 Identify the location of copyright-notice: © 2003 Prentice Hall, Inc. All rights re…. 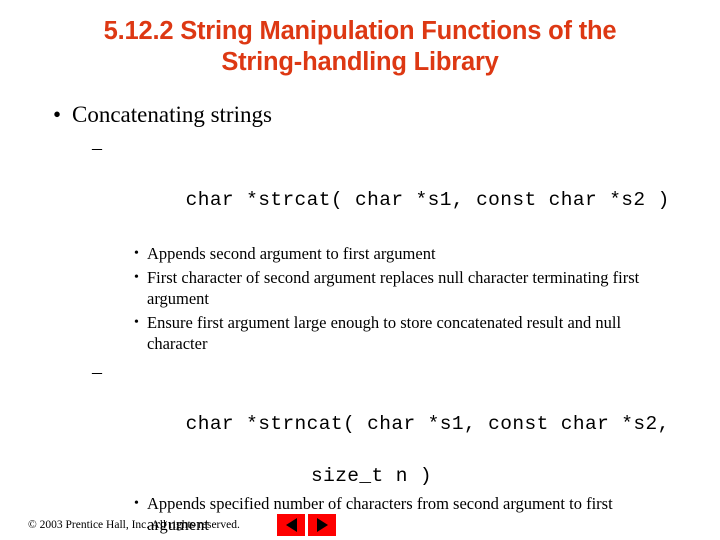
(134, 525).